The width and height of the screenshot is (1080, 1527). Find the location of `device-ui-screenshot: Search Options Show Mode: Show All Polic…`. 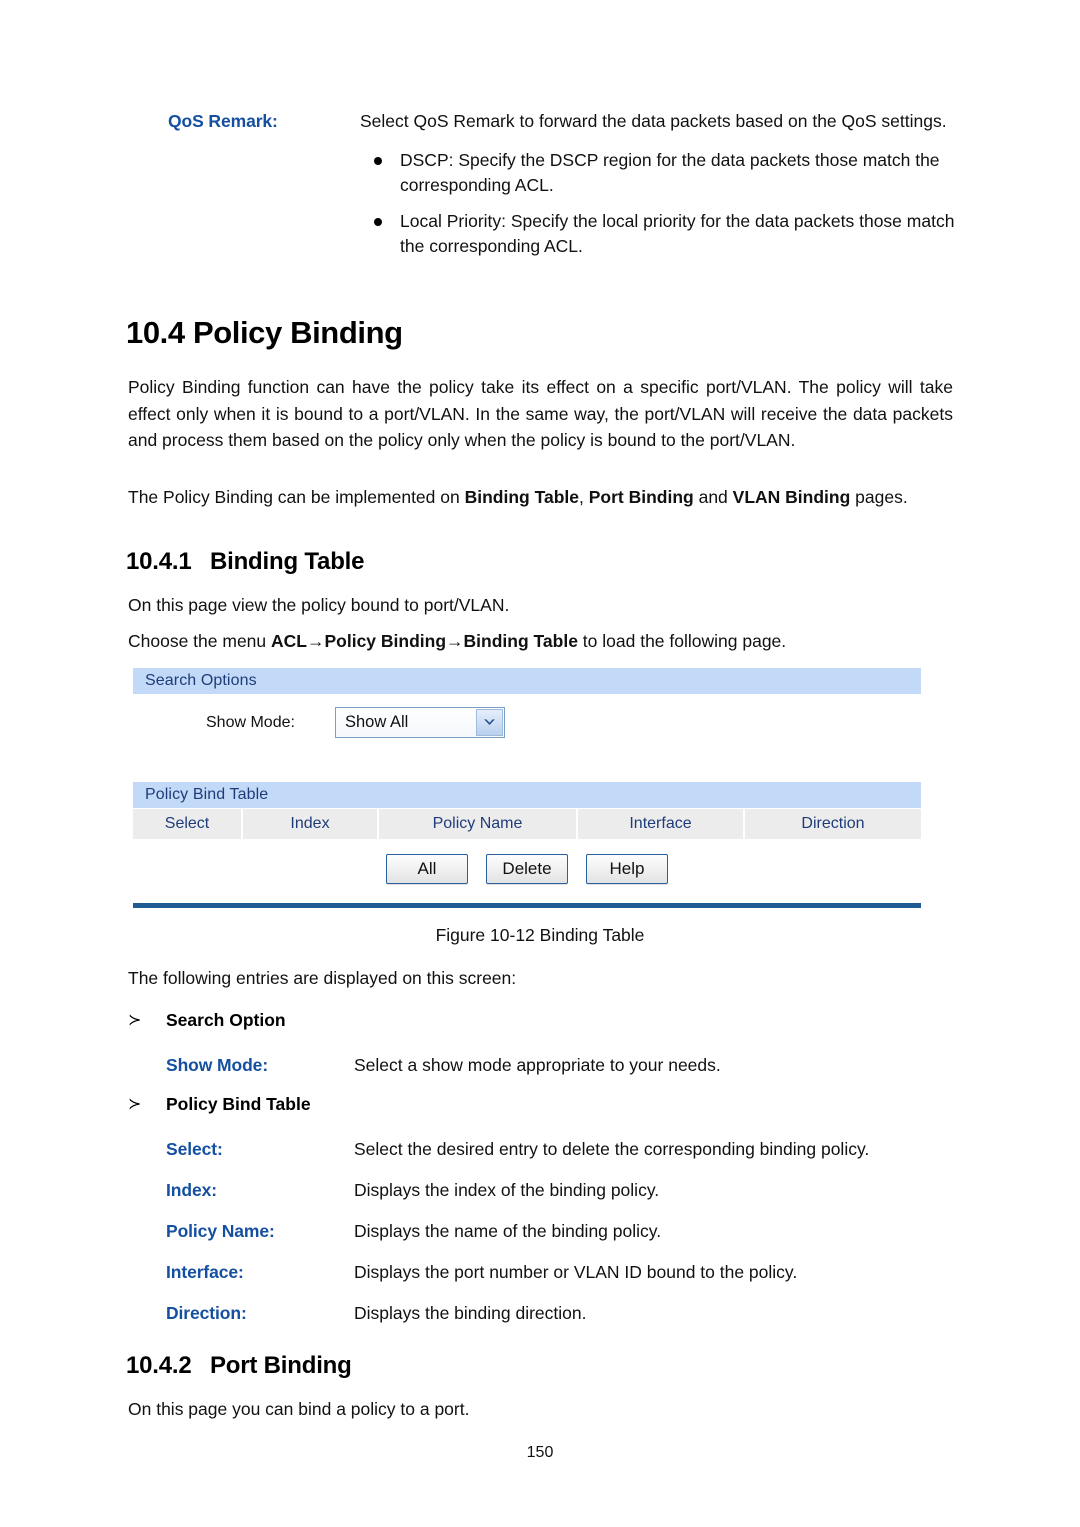

device-ui-screenshot: Search Options Show Mode: Show All Polic… is located at coordinates (527, 788).